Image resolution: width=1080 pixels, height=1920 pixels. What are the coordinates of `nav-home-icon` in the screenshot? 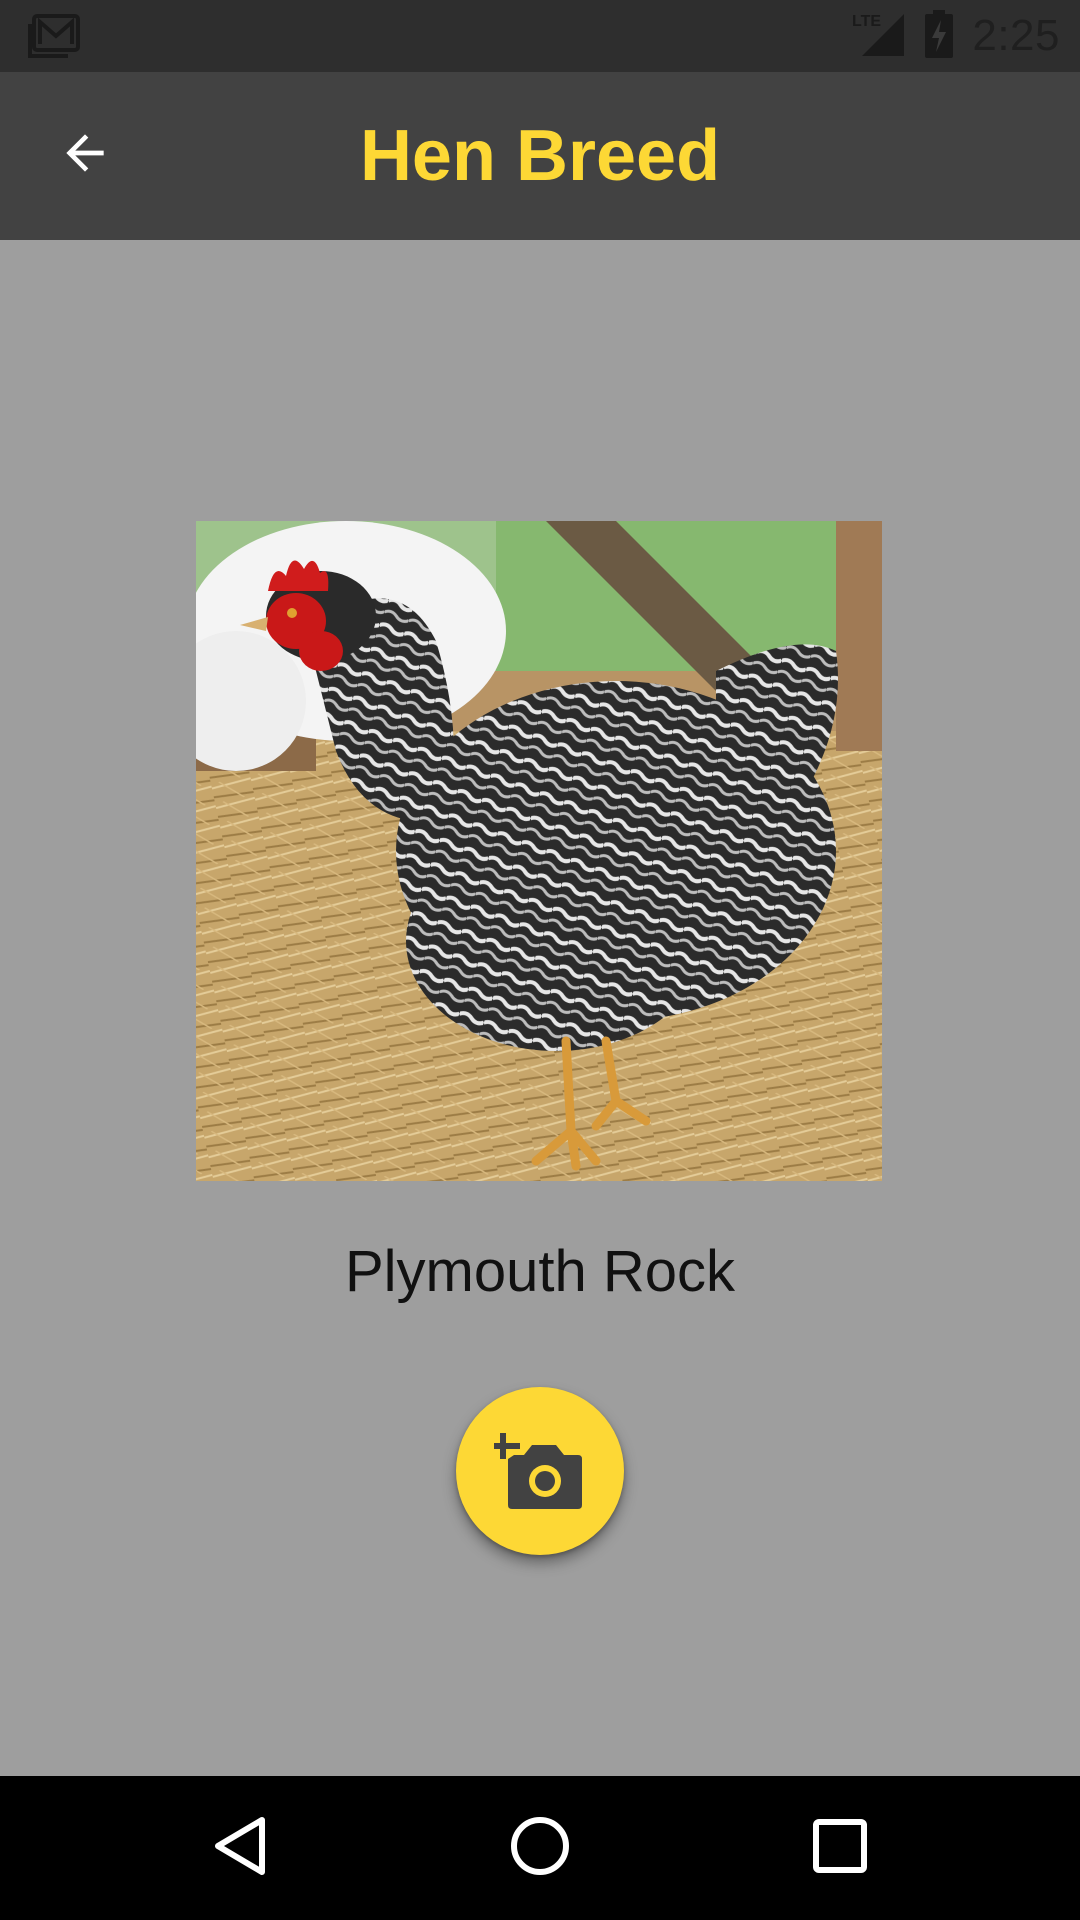 It's located at (540, 1848).